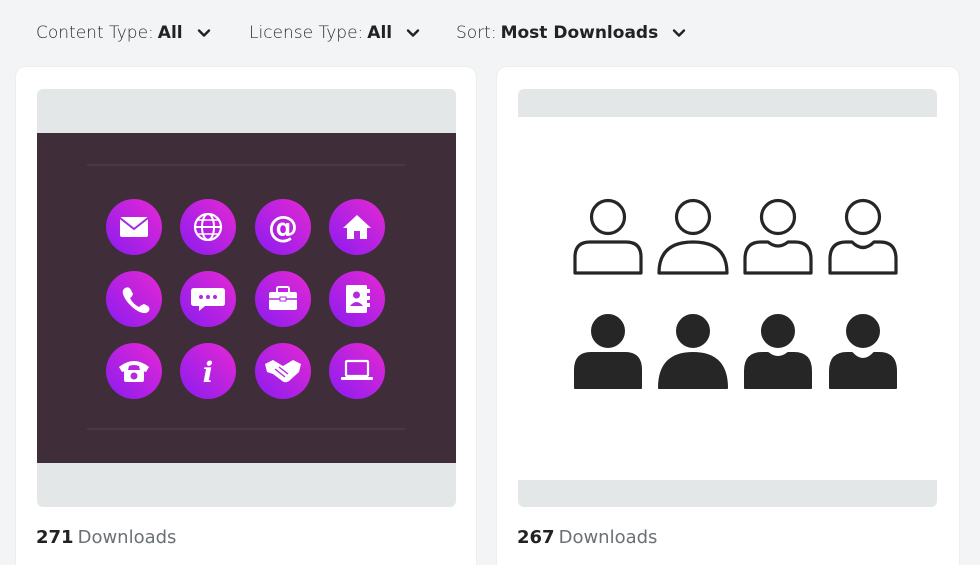 The image size is (980, 565). I want to click on sort-dropdown: Sort: Most Downloads, so click(571, 33).